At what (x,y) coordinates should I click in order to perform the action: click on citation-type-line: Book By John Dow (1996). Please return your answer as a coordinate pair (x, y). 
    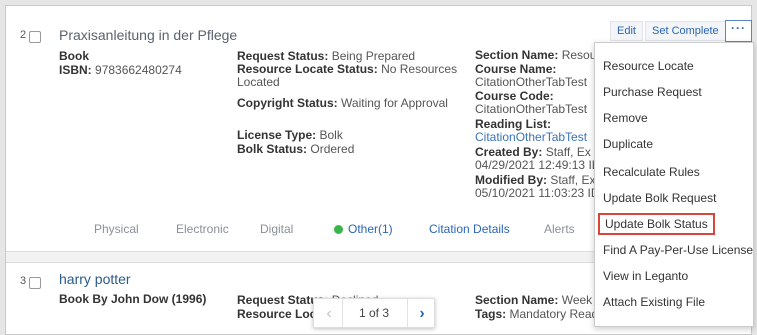
    Looking at the image, I should click on (133, 299).